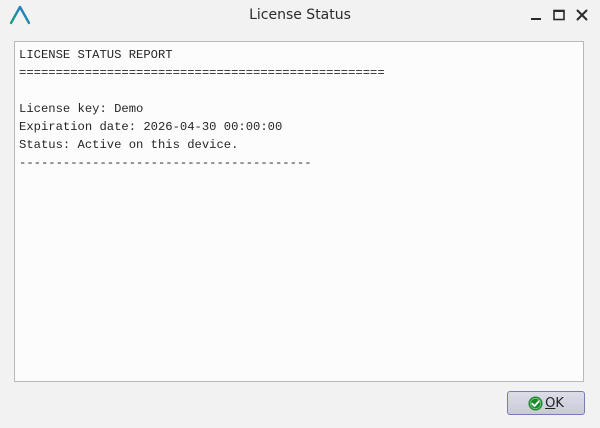 The width and height of the screenshot is (600, 428). What do you see at coordinates (129, 145) in the screenshot?
I see `report-line: Status: Active on this device.` at bounding box center [129, 145].